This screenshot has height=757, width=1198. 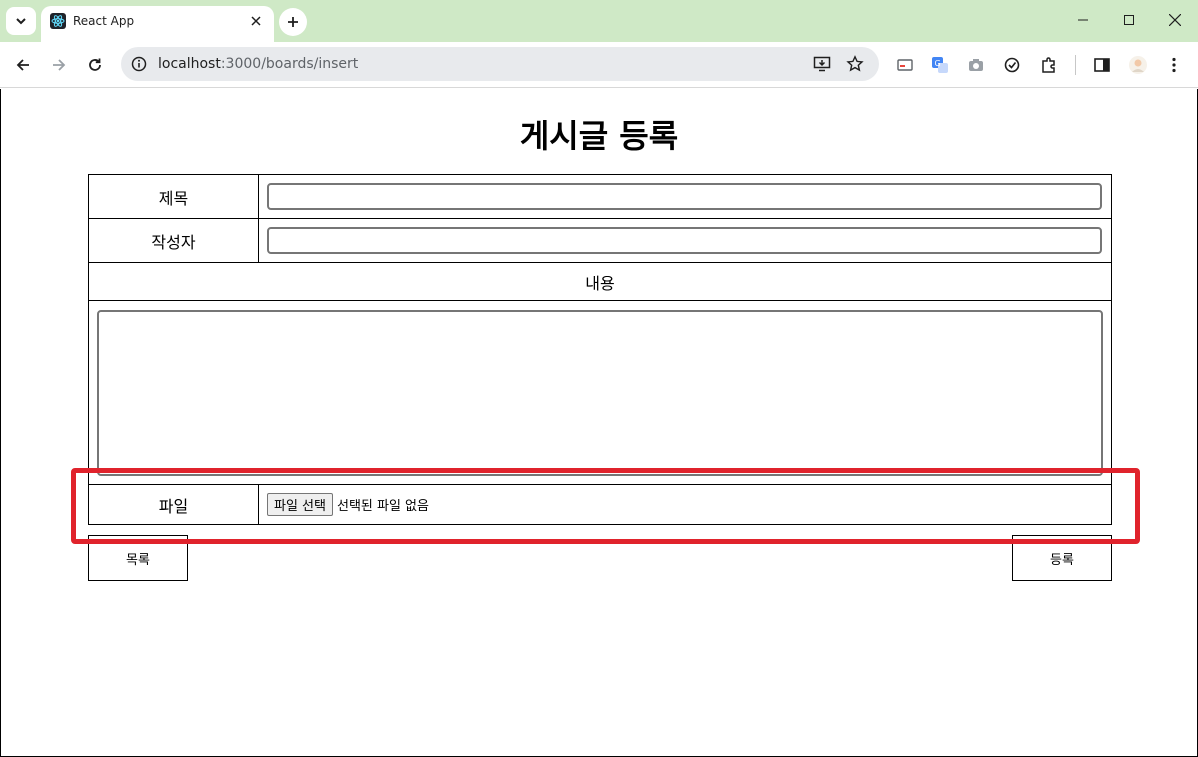 I want to click on react-logo-icon, so click(x=58, y=21).